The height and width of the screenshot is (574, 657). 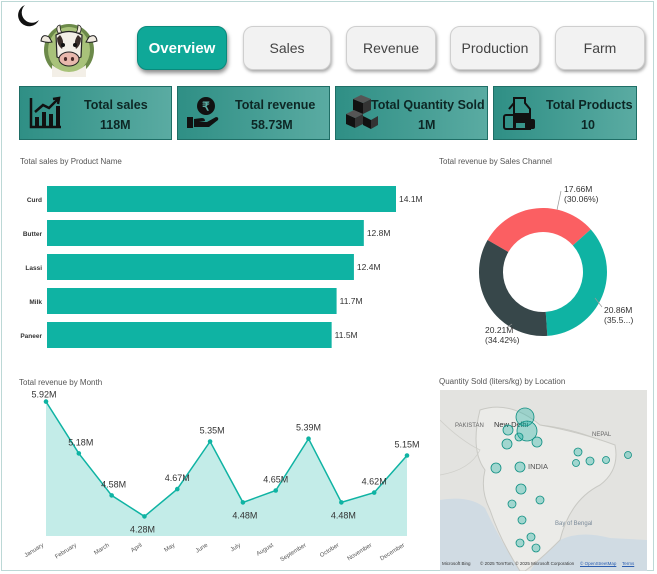 I want to click on month-tick-label: October, so click(x=329, y=551).